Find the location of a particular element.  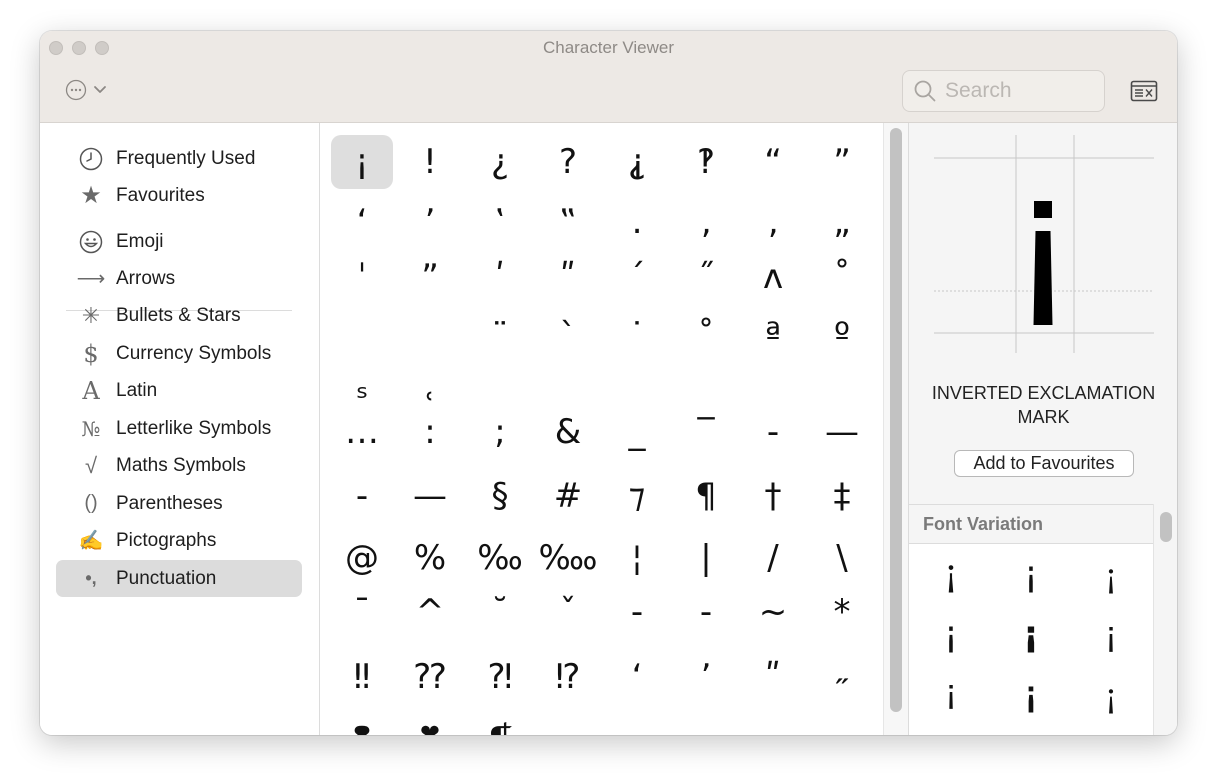

character-cell: ❣ is located at coordinates (430, 724).